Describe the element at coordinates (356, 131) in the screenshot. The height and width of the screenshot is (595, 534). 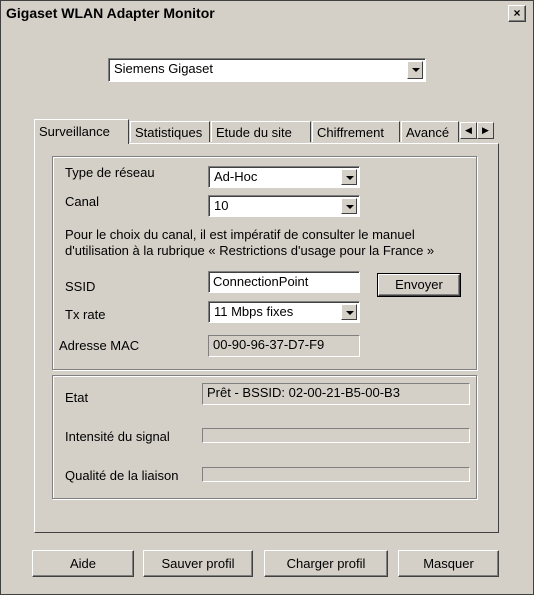
I see `tab-chiffrement: Chiffrement` at that location.